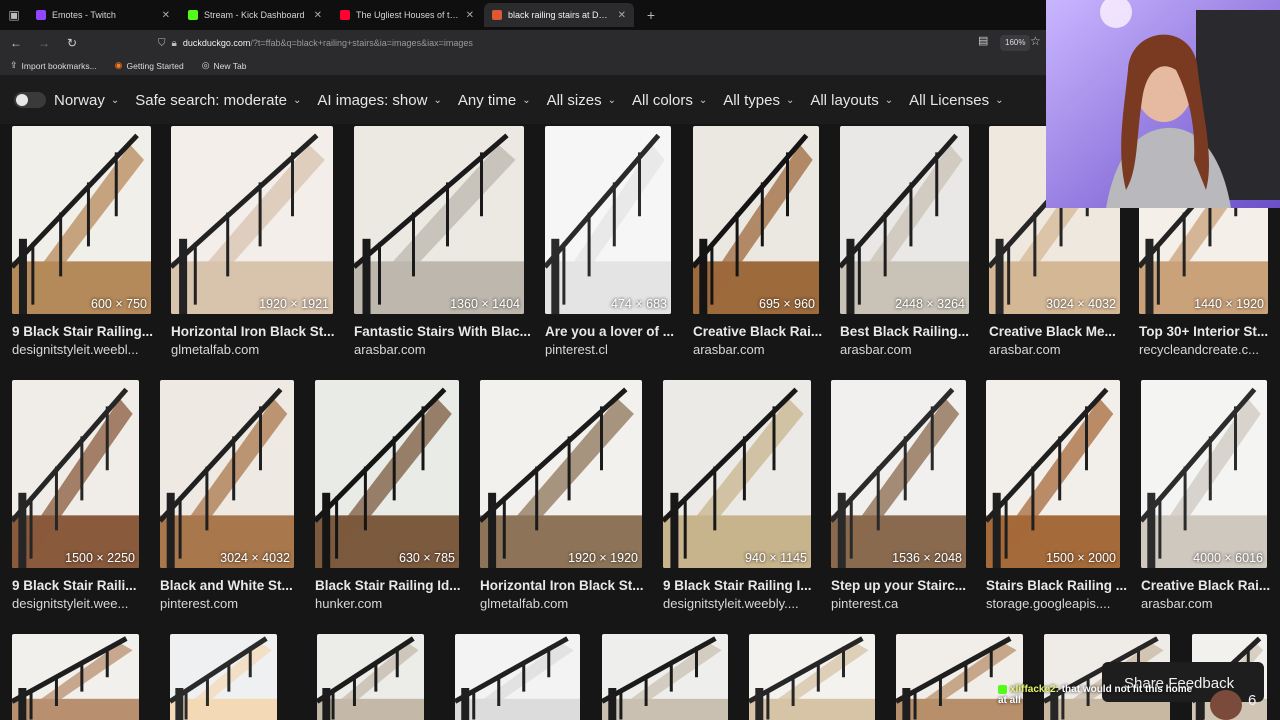 The image size is (1280, 720). What do you see at coordinates (72, 43) in the screenshot?
I see `reload-icon: ↻` at bounding box center [72, 43].